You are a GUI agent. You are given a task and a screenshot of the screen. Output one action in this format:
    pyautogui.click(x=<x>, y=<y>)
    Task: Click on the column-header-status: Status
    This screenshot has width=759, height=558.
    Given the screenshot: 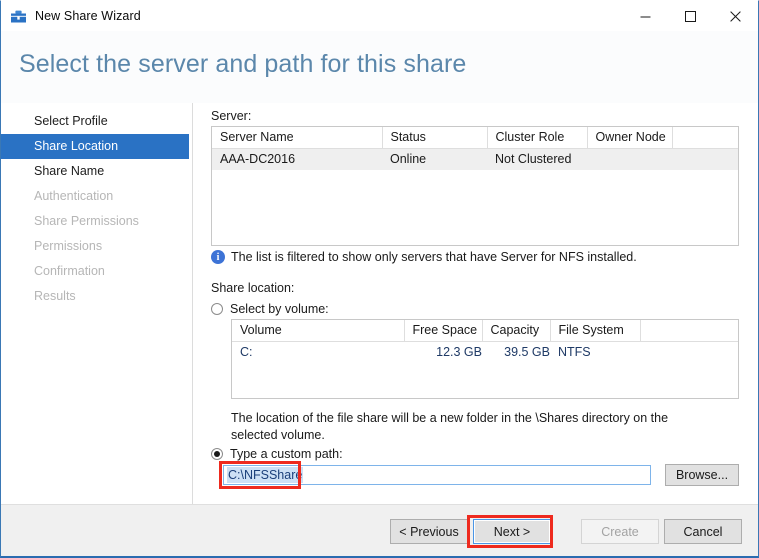 What is the action you would take?
    pyautogui.click(x=435, y=138)
    